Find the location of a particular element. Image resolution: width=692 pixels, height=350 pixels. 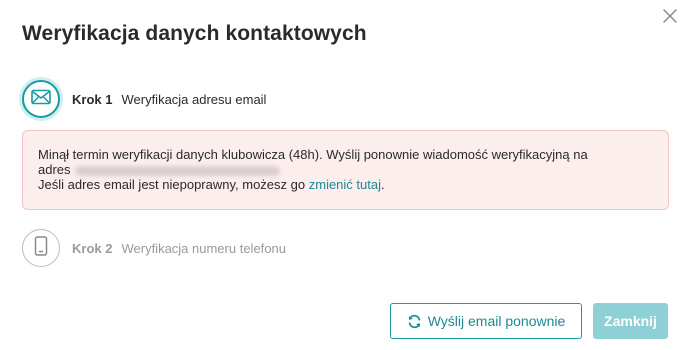

change-email-link: zmienić tutaj is located at coordinates (345, 184).